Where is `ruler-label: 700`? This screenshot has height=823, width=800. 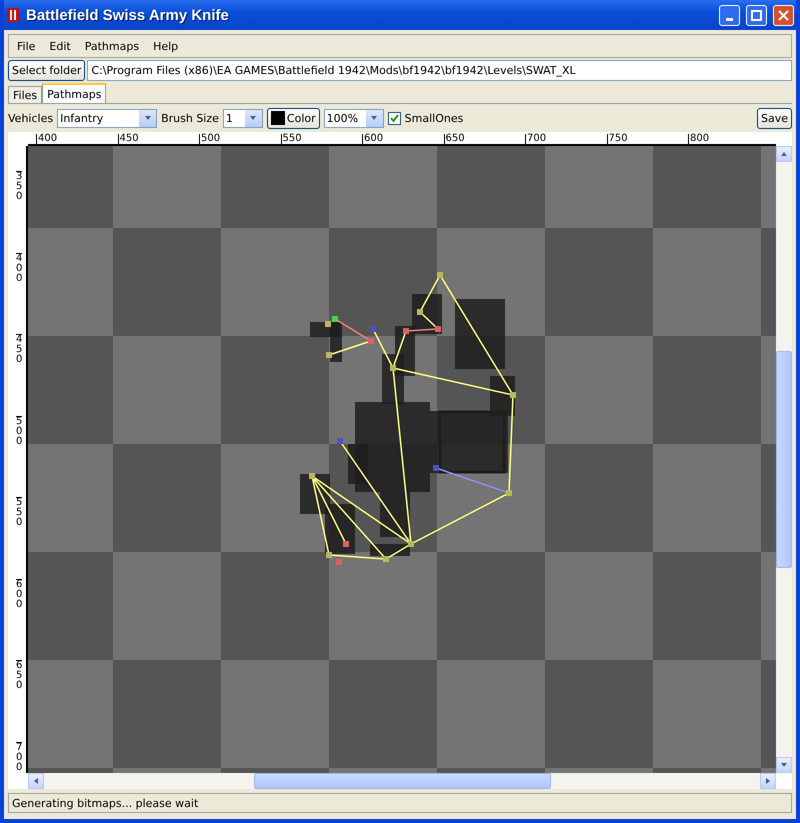 ruler-label: 700 is located at coordinates (535, 139).